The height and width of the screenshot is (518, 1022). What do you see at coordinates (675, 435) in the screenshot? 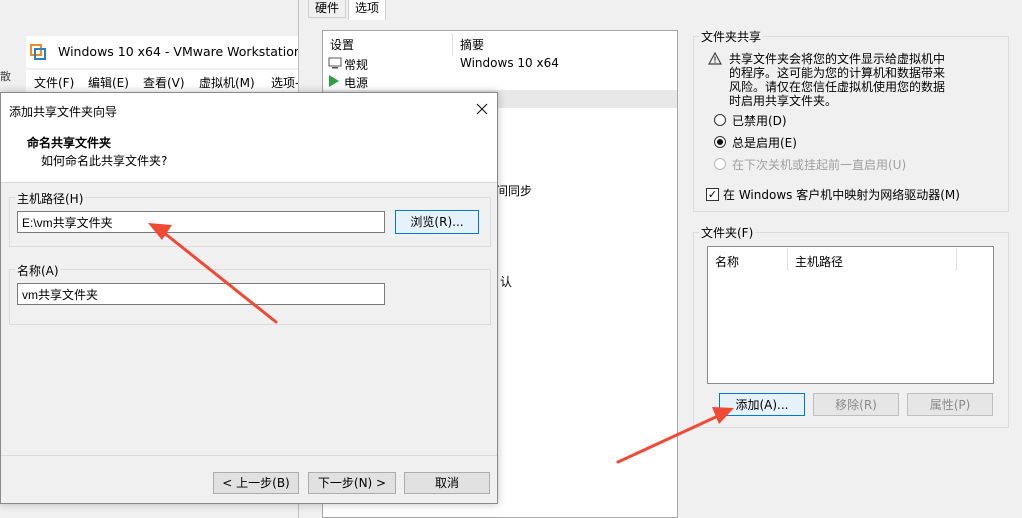
I see `arrow-to-add-button` at bounding box center [675, 435].